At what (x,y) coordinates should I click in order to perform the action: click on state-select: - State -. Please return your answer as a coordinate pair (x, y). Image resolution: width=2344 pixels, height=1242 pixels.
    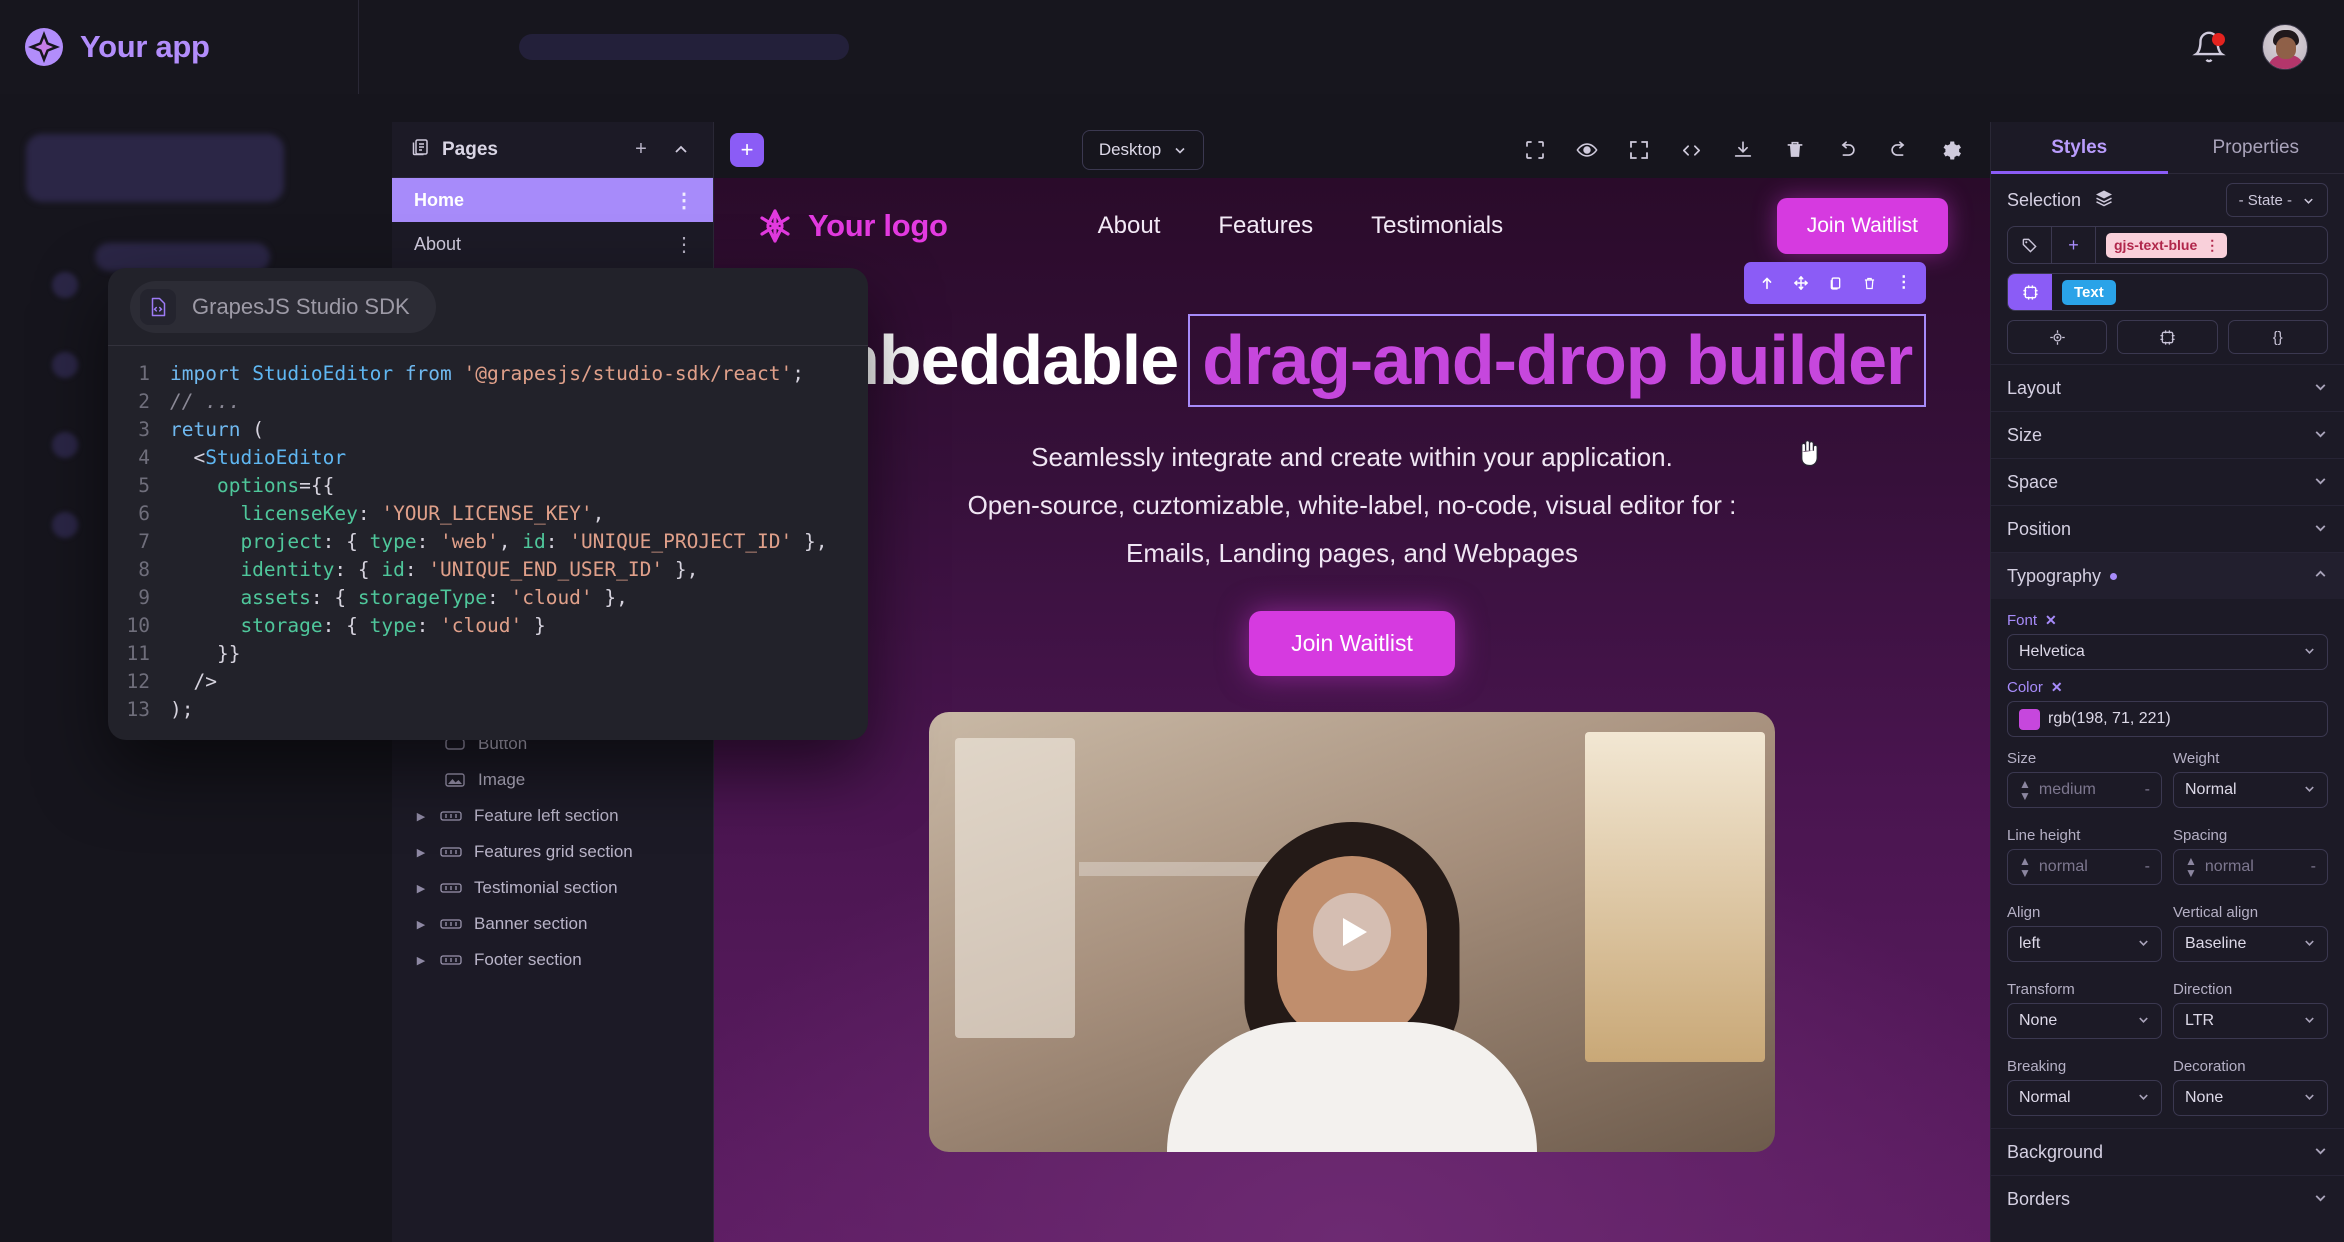
    Looking at the image, I should click on (2276, 200).